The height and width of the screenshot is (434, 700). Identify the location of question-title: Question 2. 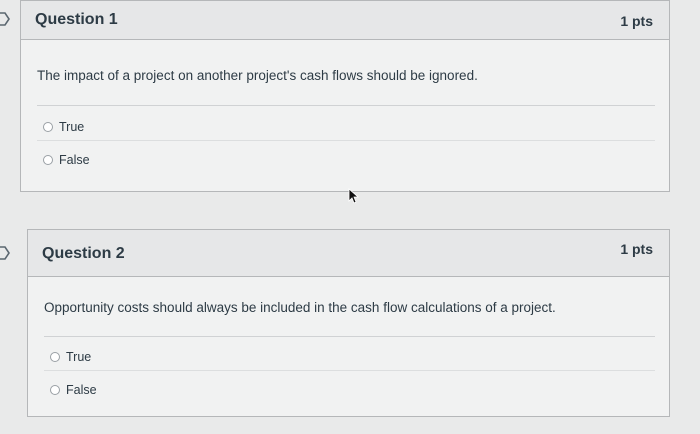
(83, 253).